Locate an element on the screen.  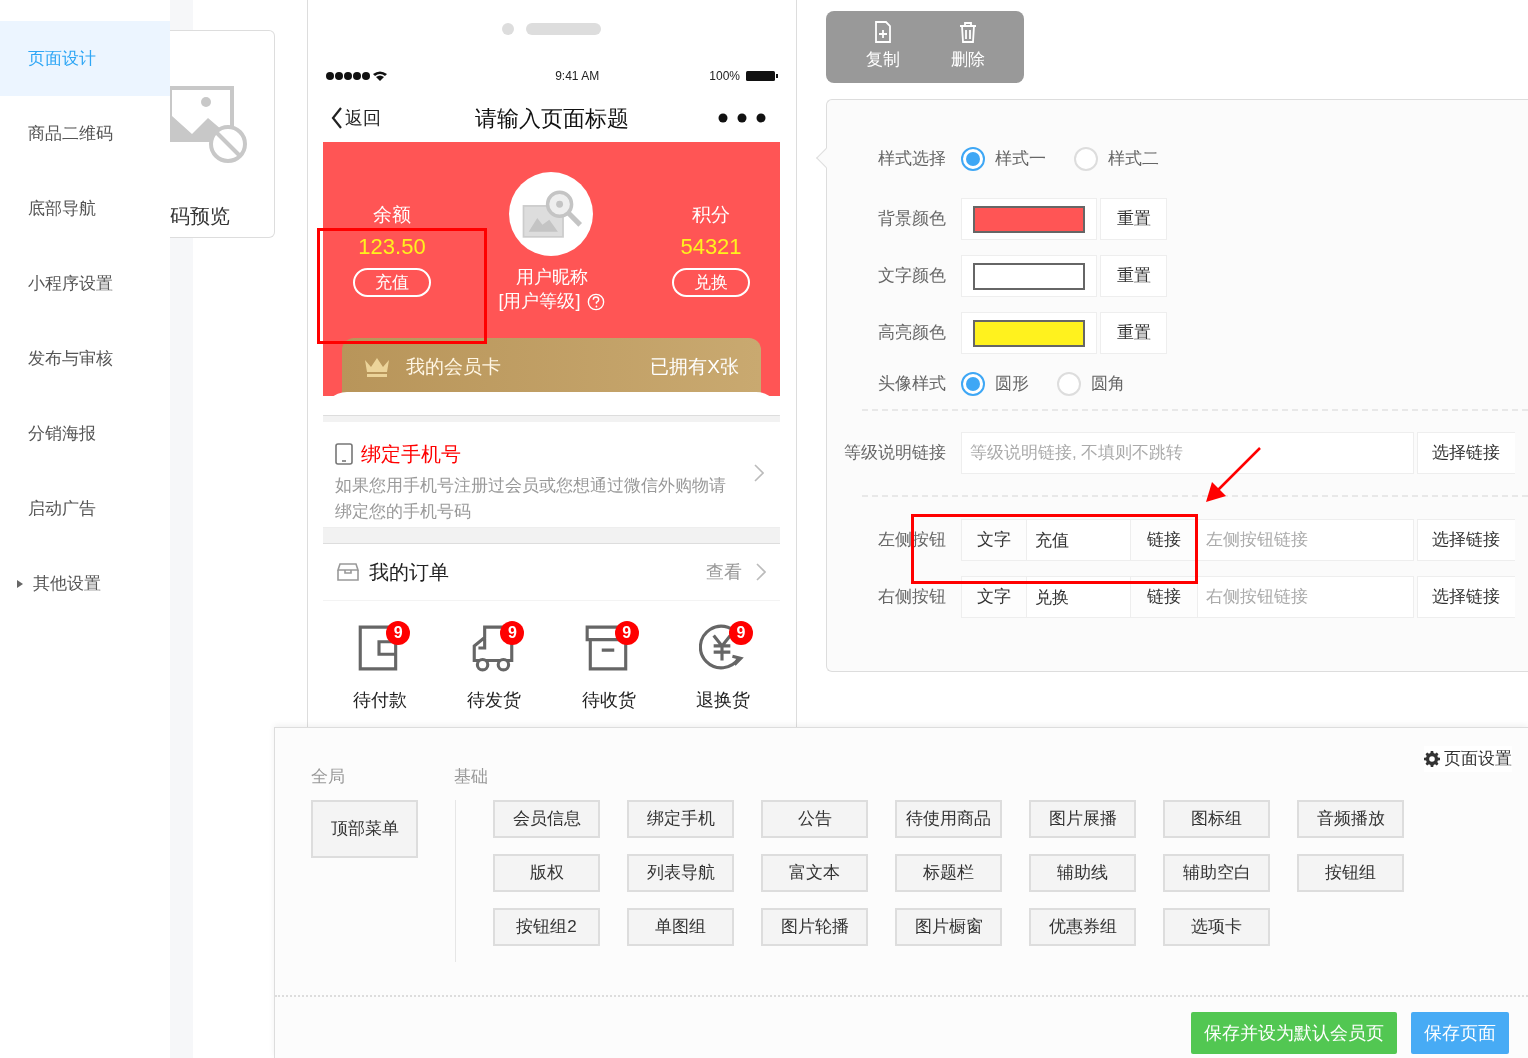
section-label: 全局 is located at coordinates (328, 777).